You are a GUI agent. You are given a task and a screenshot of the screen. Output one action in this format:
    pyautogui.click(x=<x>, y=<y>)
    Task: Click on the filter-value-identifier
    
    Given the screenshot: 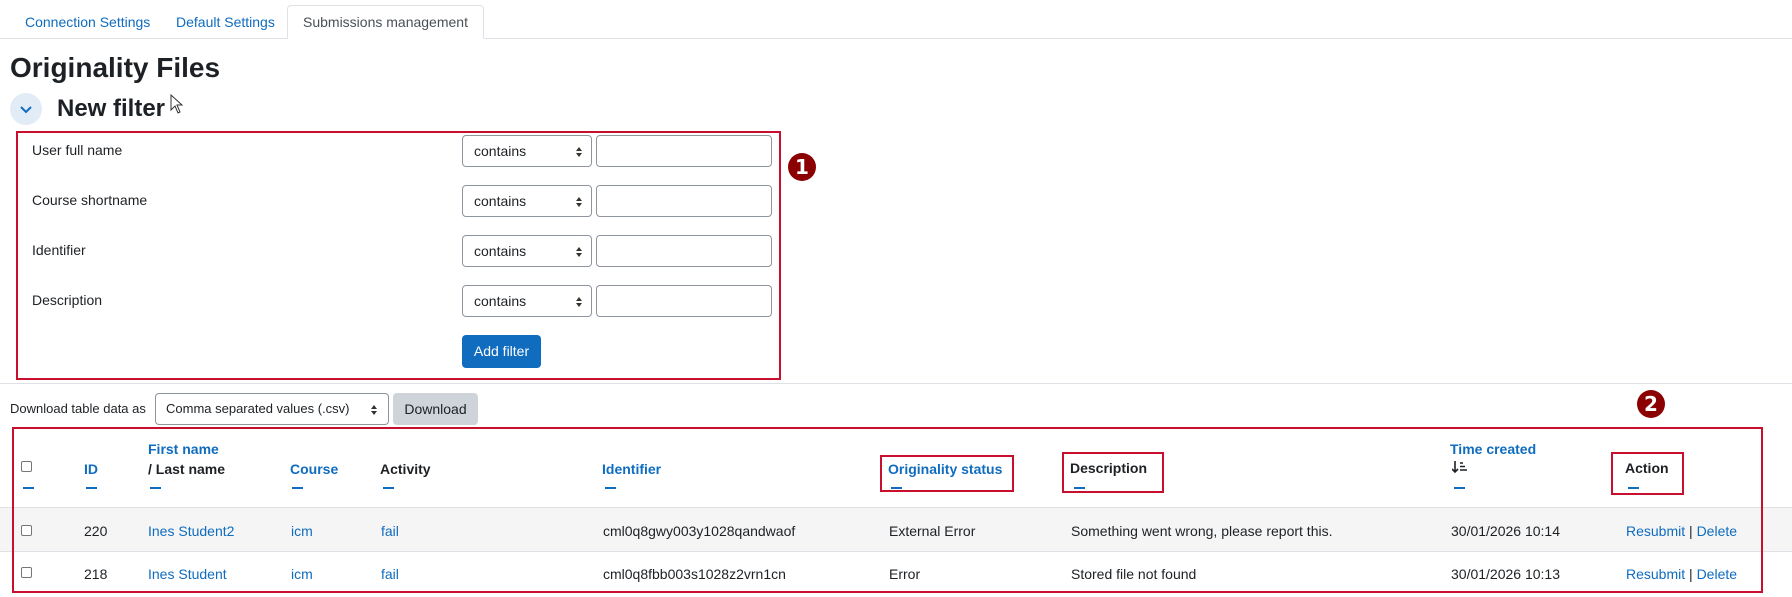 What is the action you would take?
    pyautogui.click(x=684, y=251)
    